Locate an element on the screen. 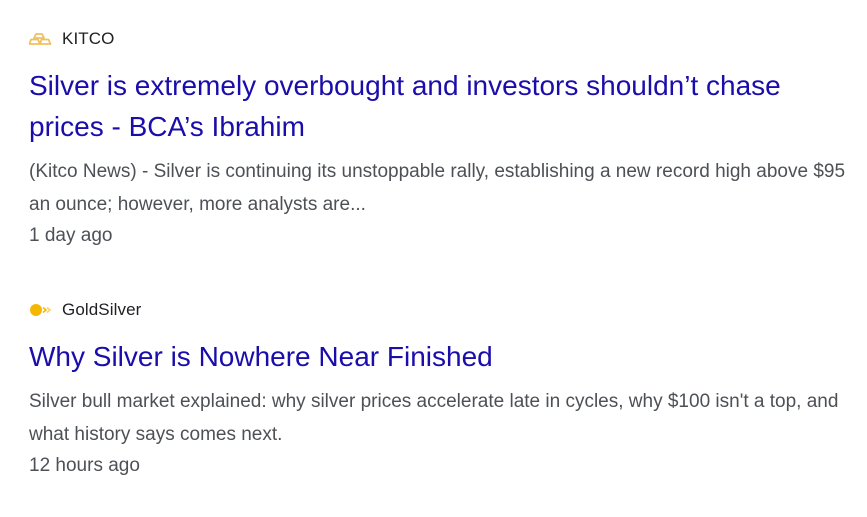 This screenshot has width=867, height=517. source-name: GoldSilver is located at coordinates (102, 309).